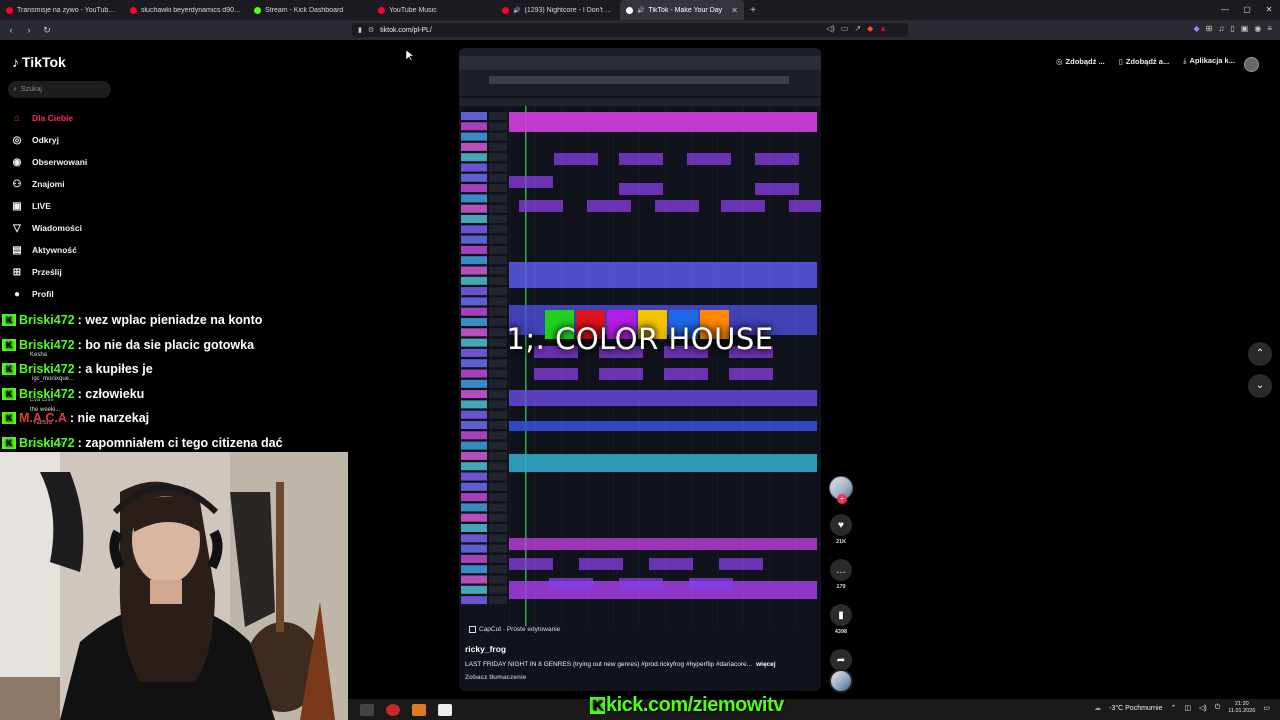  I want to click on browser-tab: YouTube Music, so click(434, 10).